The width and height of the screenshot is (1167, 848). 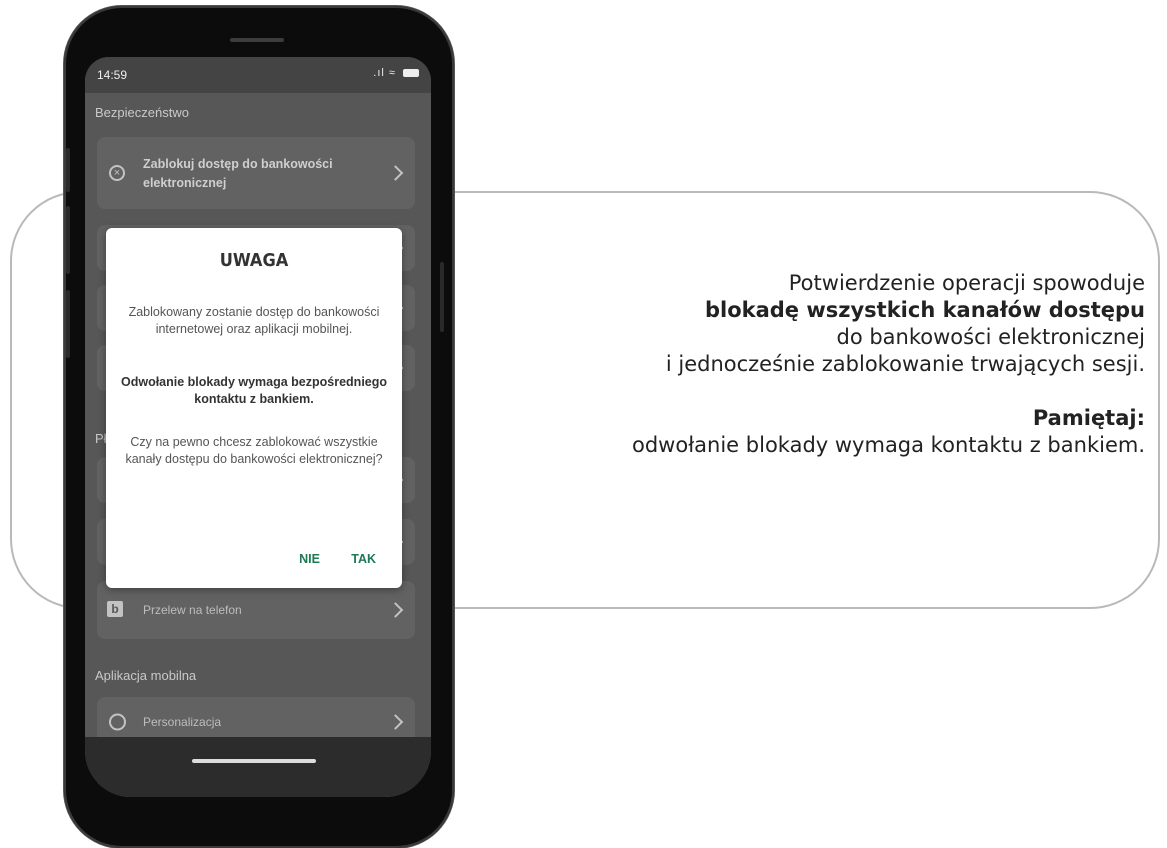 What do you see at coordinates (182, 722) in the screenshot?
I see `personalization-label: Personalizacja` at bounding box center [182, 722].